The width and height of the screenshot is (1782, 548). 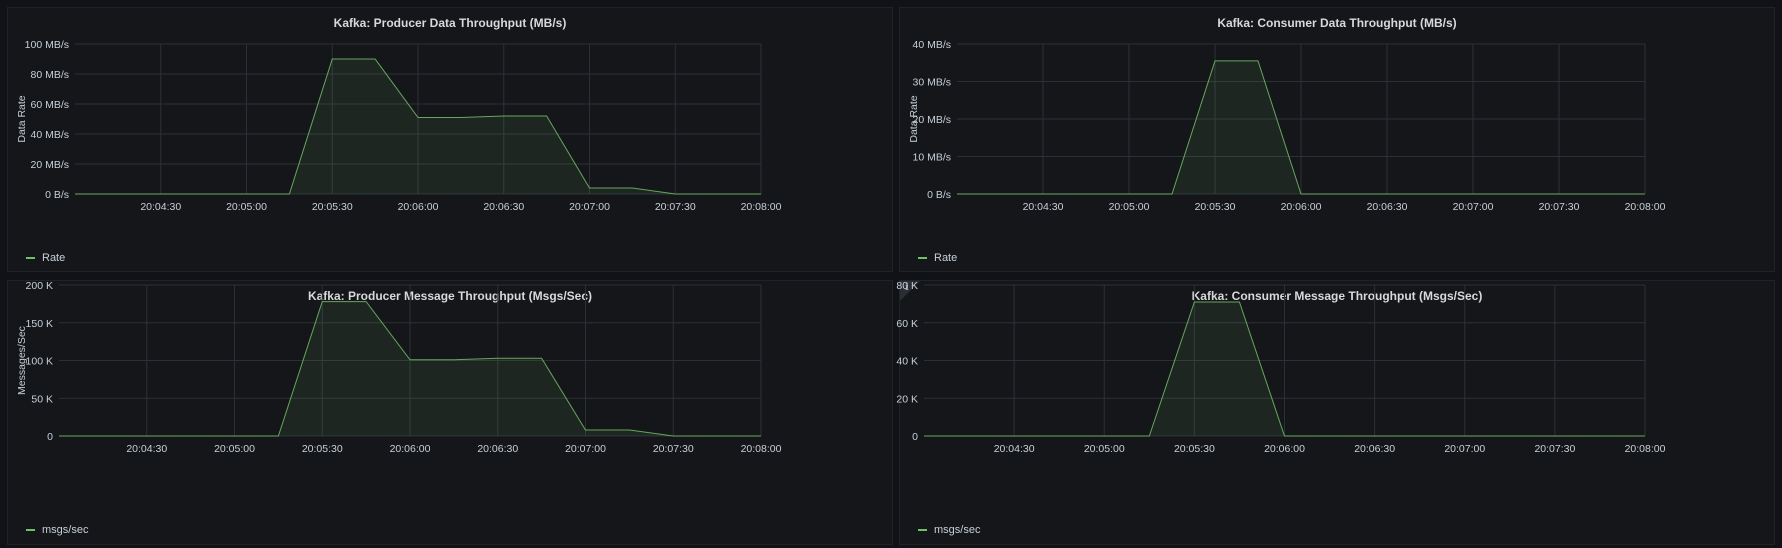 What do you see at coordinates (39, 324) in the screenshot?
I see `y-tick-label: 150 K` at bounding box center [39, 324].